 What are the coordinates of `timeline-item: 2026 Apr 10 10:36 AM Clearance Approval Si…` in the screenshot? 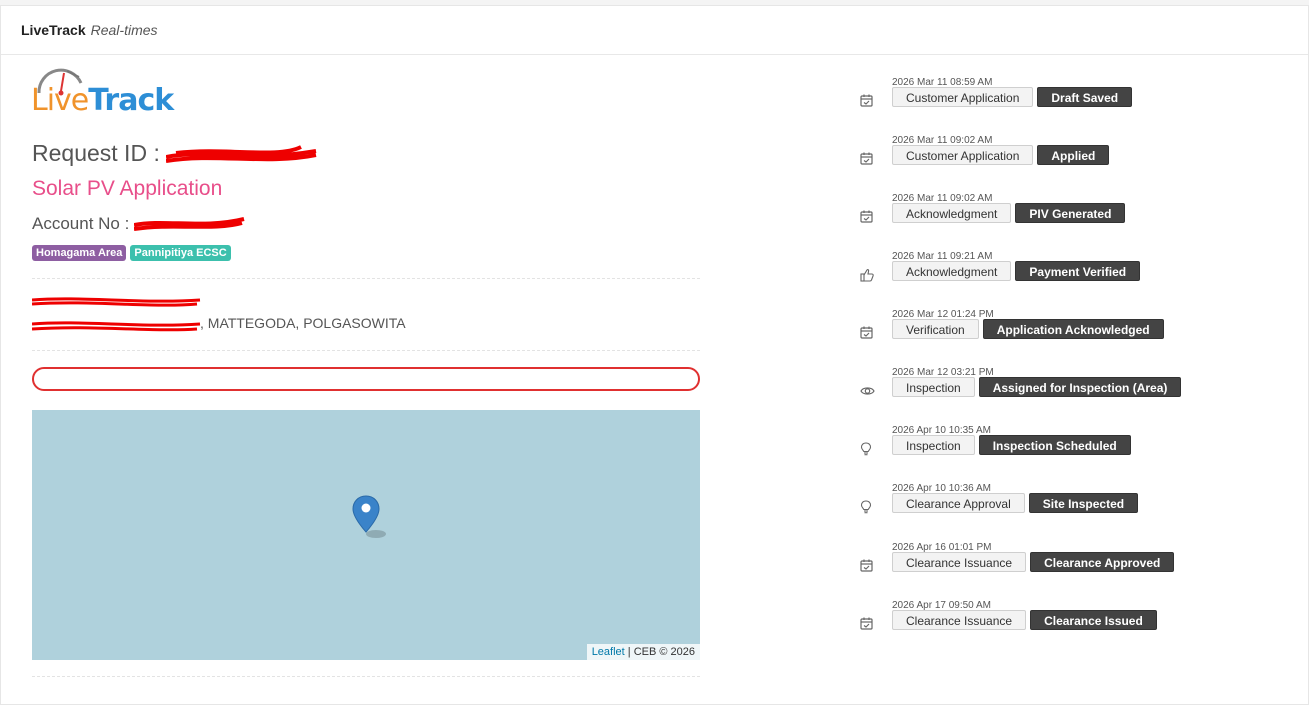 It's located at (1070, 503).